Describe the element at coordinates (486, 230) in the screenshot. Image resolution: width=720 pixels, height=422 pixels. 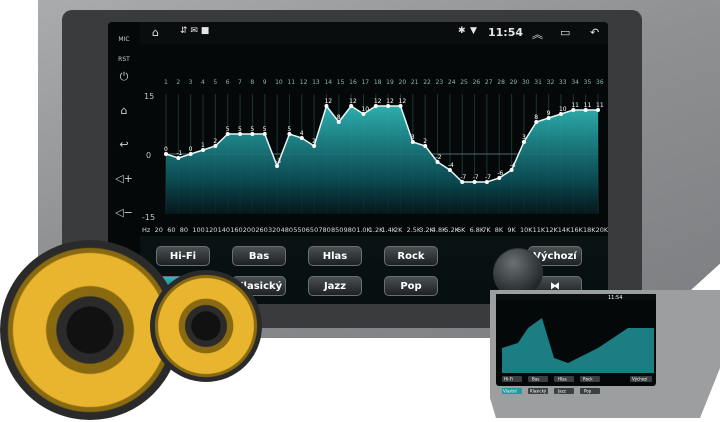
I see `frequency-label: 7K` at that location.